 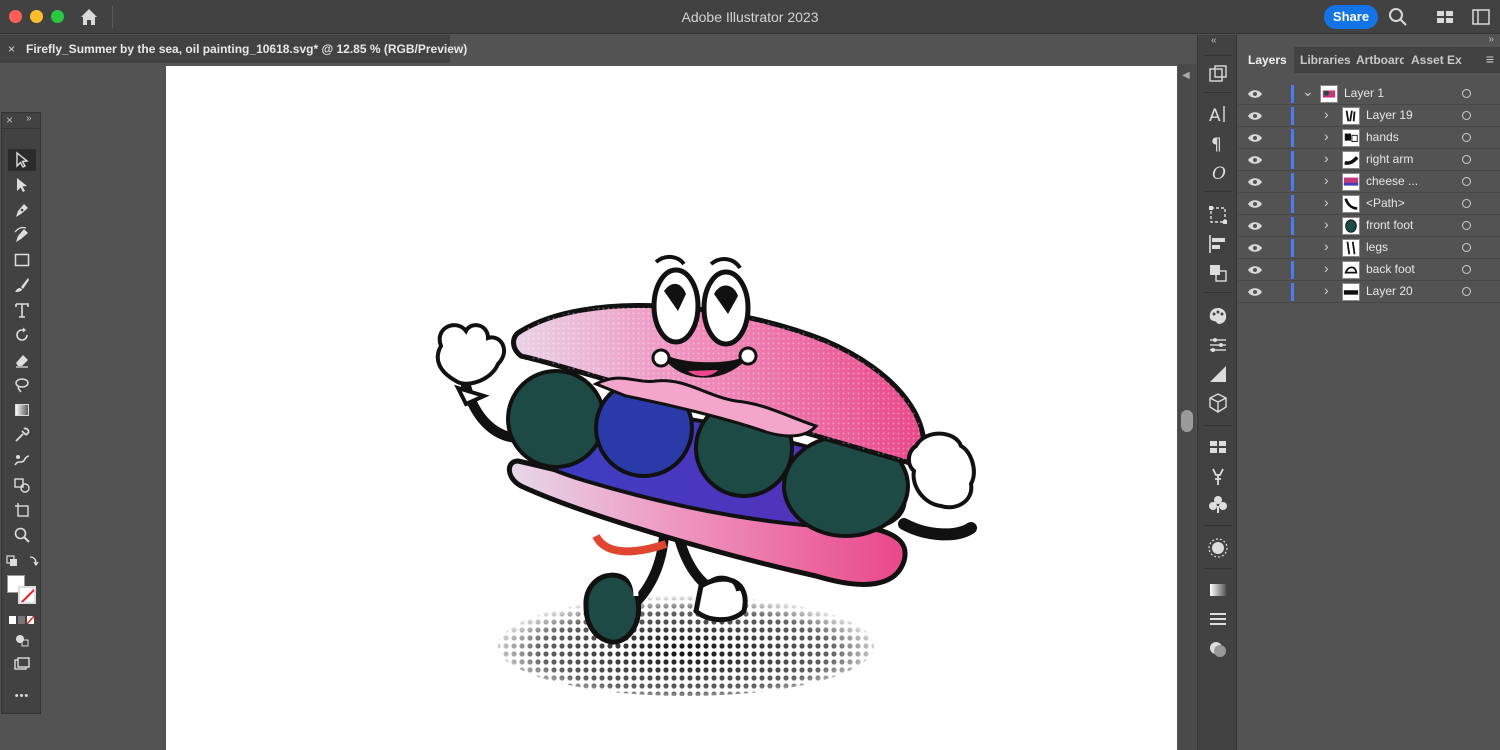 What do you see at coordinates (1439, 60) in the screenshot?
I see `tab-asset-export: Asset Ex` at bounding box center [1439, 60].